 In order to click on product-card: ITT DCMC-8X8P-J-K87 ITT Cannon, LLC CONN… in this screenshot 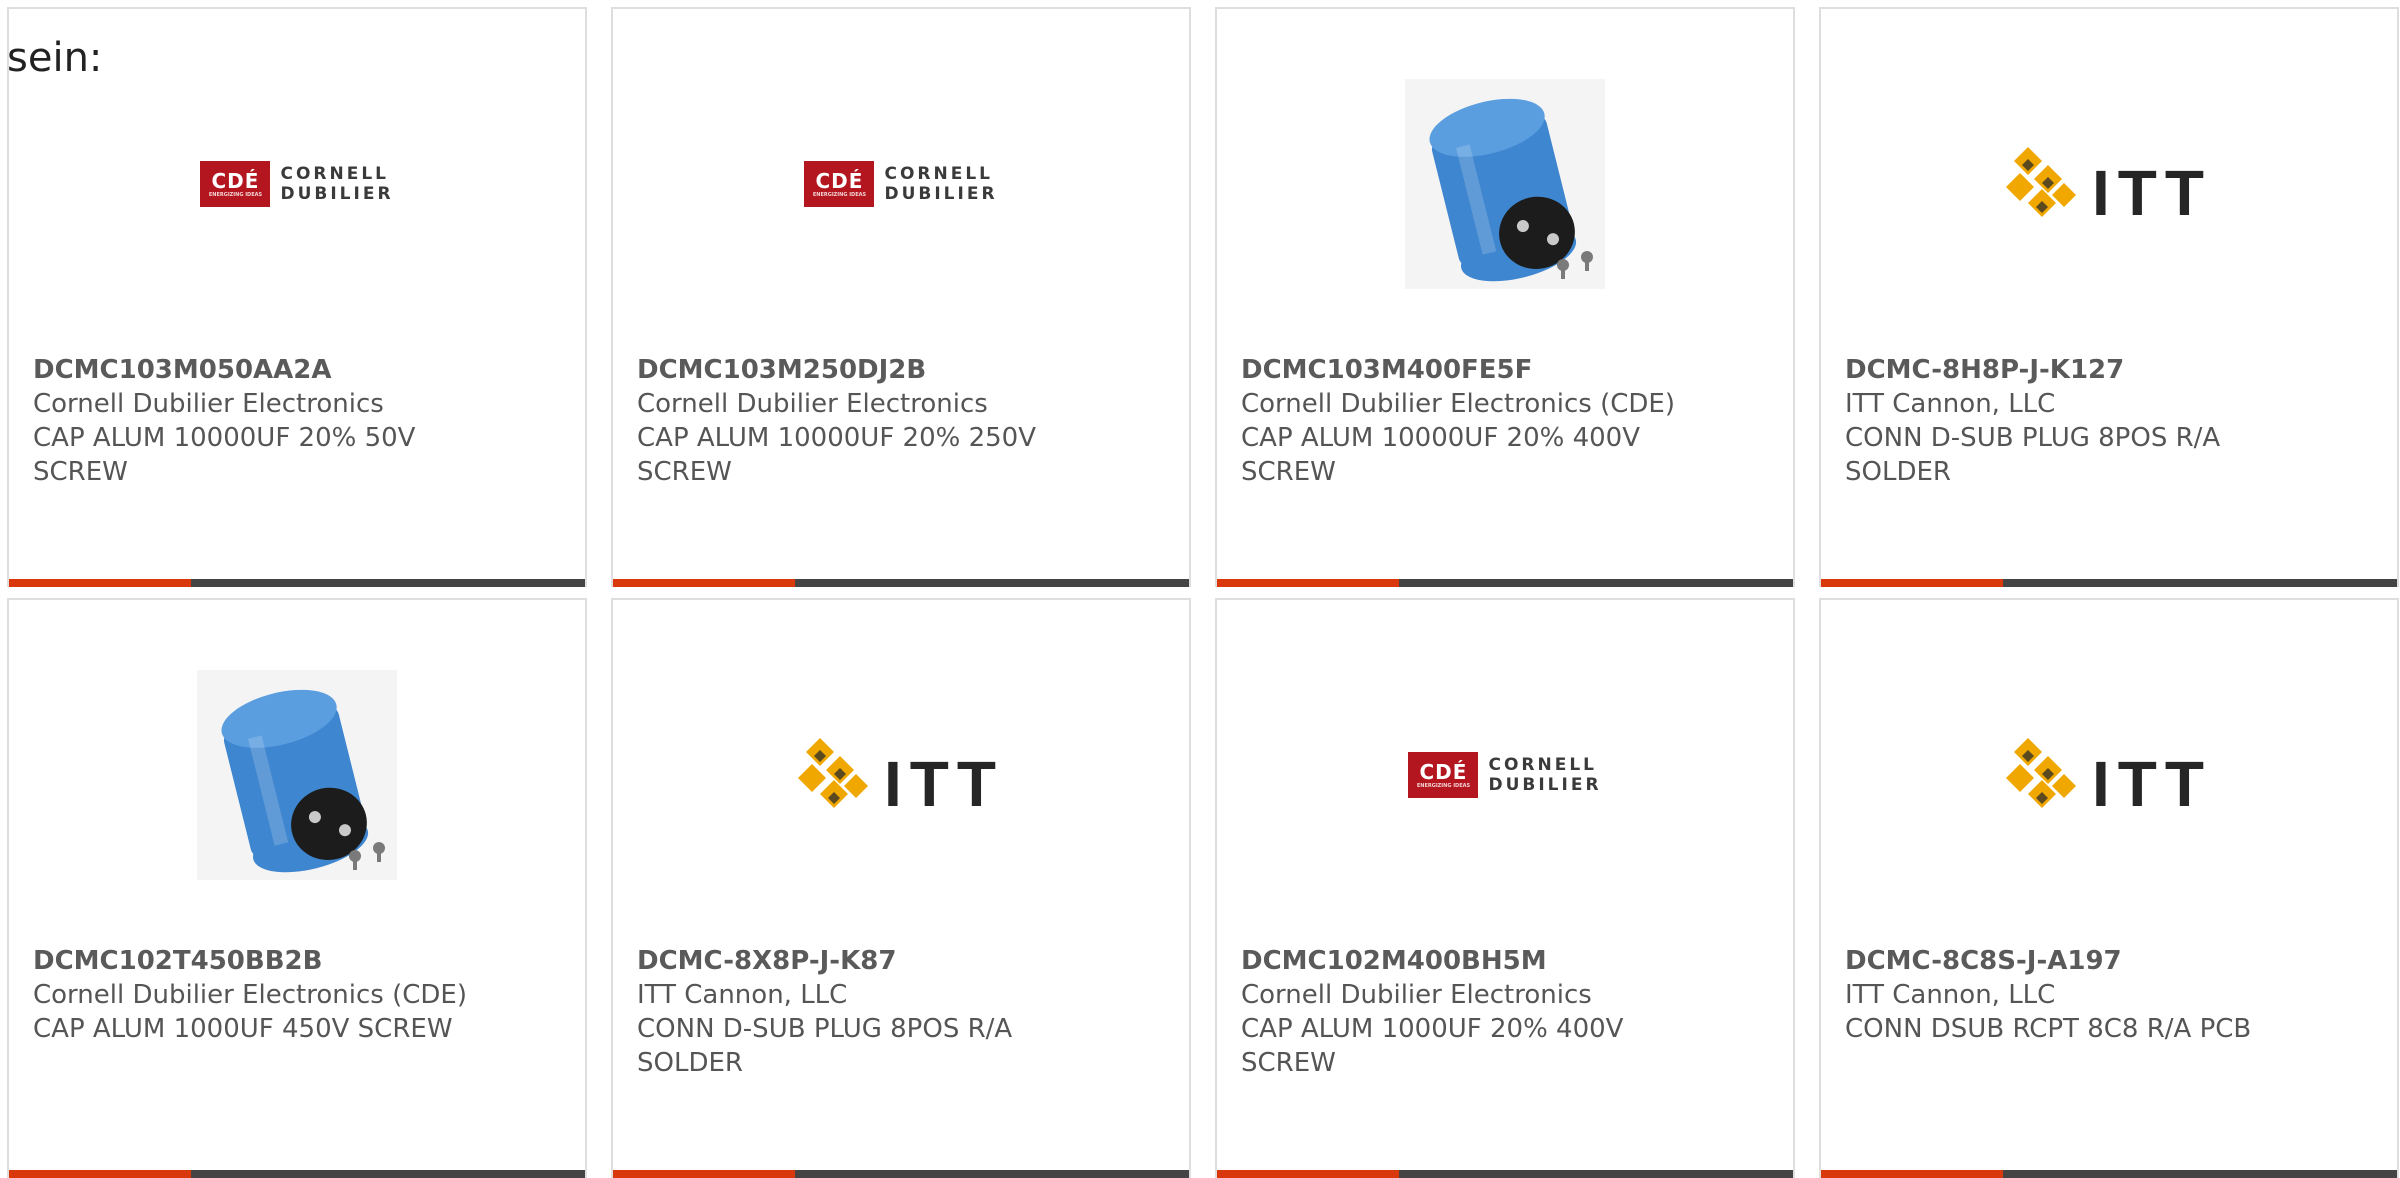, I will do `click(901, 888)`.